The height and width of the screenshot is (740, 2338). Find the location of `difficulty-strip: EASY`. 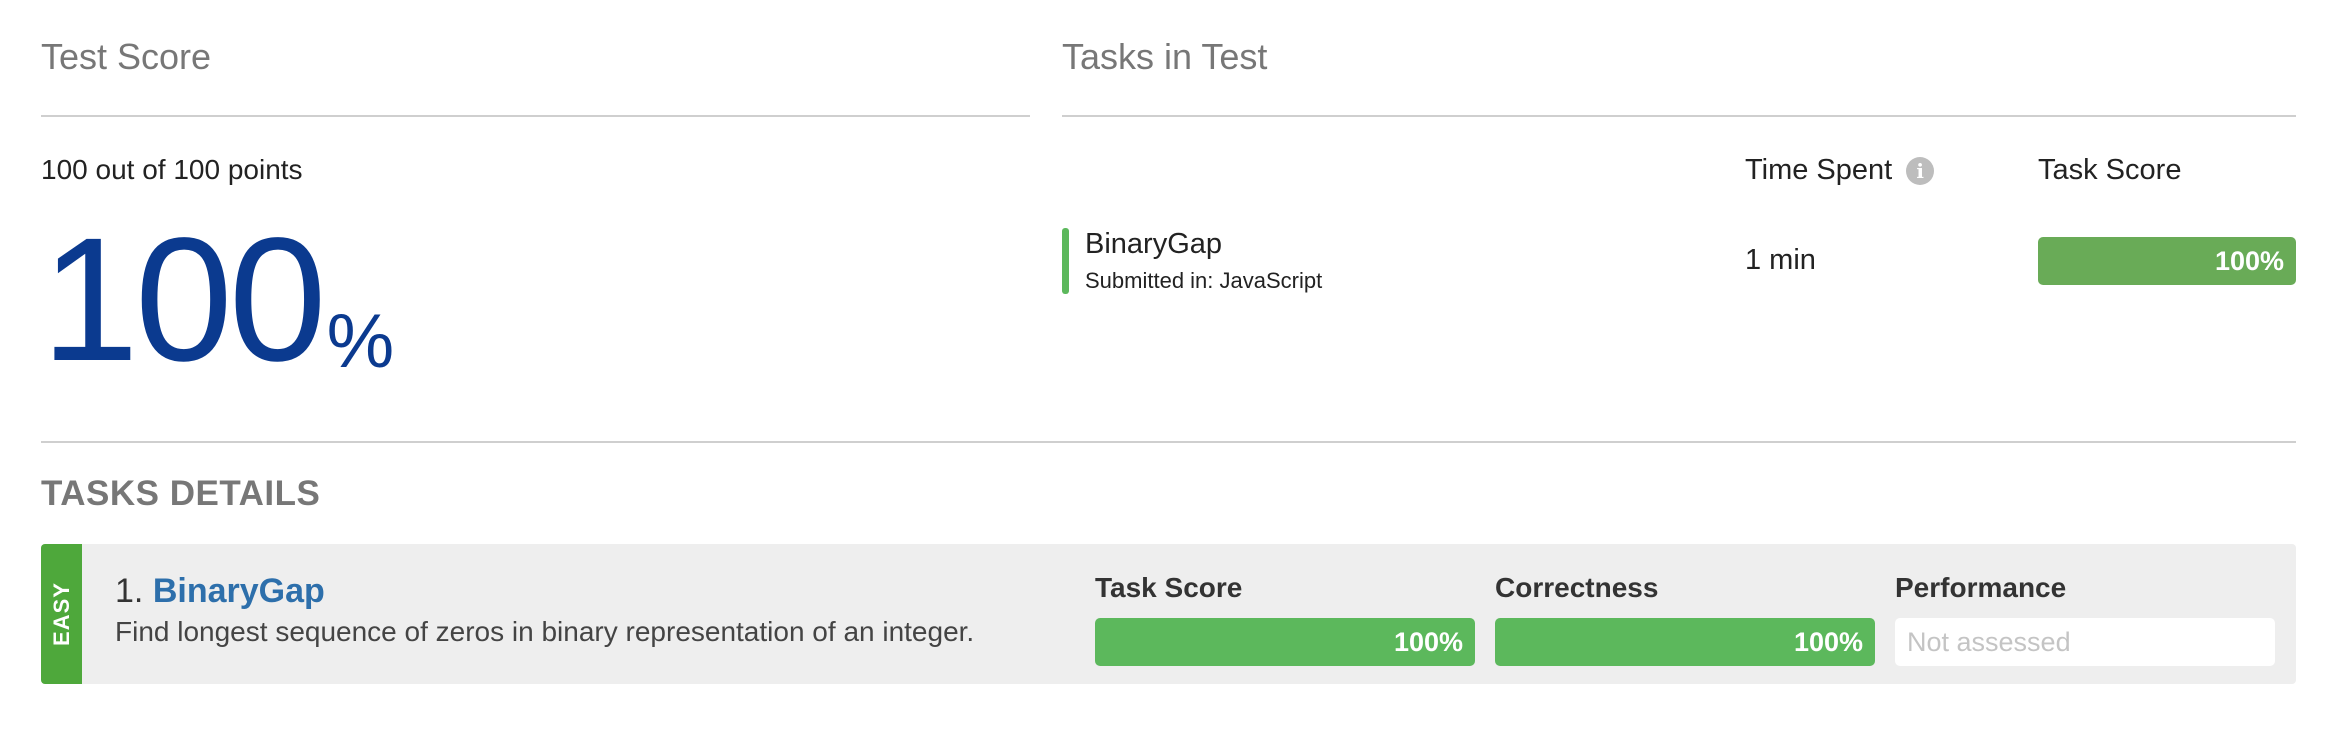

difficulty-strip: EASY is located at coordinates (61, 614).